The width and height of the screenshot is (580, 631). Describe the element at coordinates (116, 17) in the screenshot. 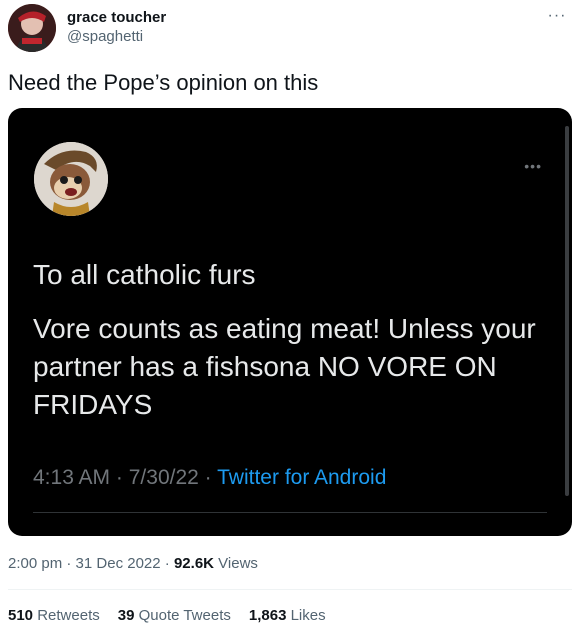

I see `author-display-name: grace toucher` at that location.